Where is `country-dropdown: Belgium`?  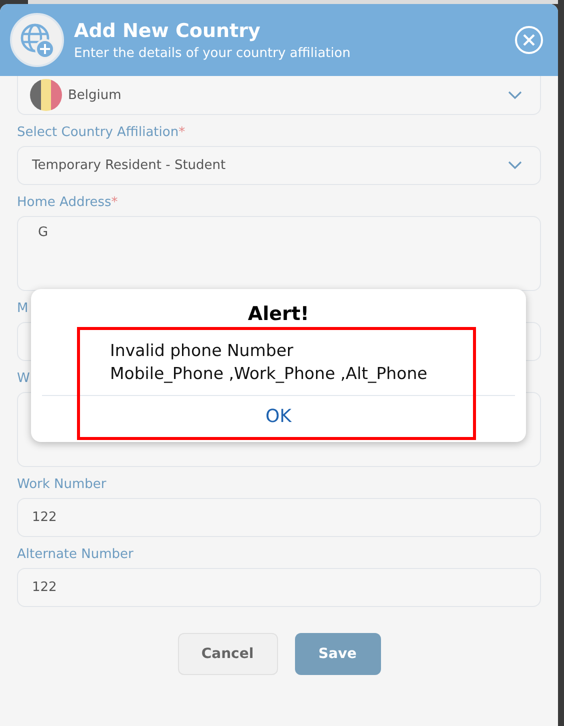
country-dropdown: Belgium is located at coordinates (279, 95).